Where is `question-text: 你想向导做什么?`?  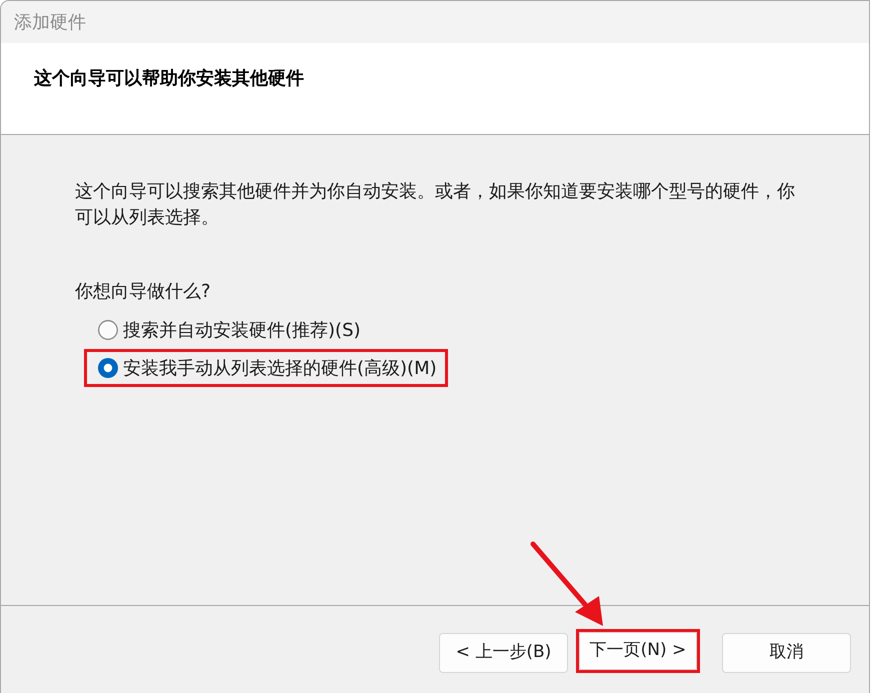
question-text: 你想向导做什么? is located at coordinates (143, 292).